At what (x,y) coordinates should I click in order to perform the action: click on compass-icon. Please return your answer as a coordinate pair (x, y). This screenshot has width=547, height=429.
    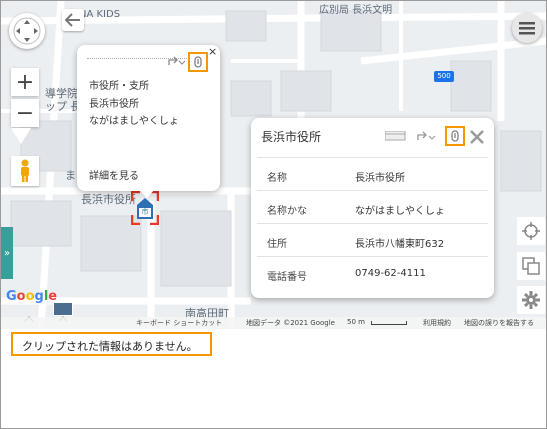
    Looking at the image, I should click on (27, 31).